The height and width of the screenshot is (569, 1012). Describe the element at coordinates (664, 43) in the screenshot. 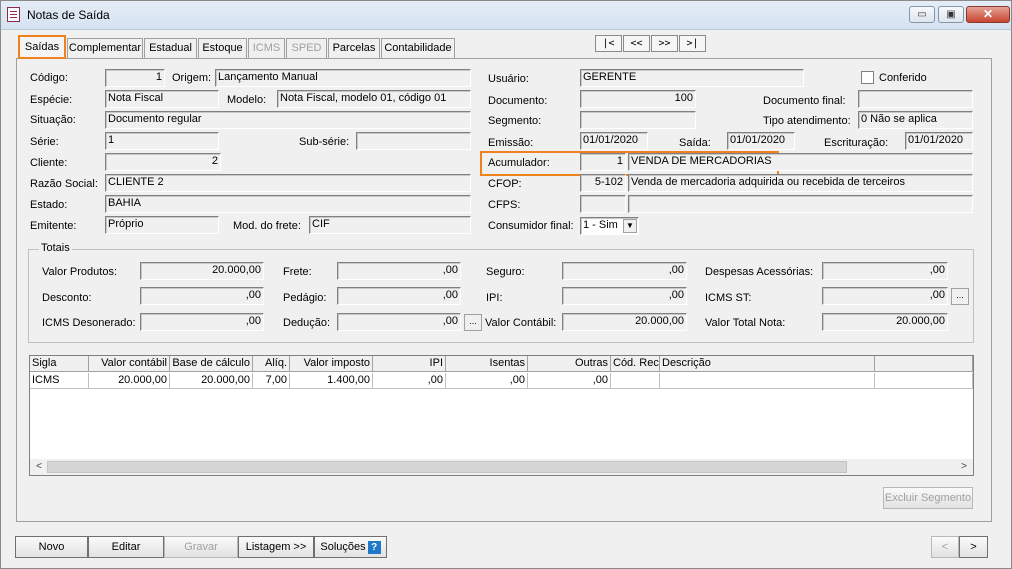

I see `next-record-button: >>` at that location.